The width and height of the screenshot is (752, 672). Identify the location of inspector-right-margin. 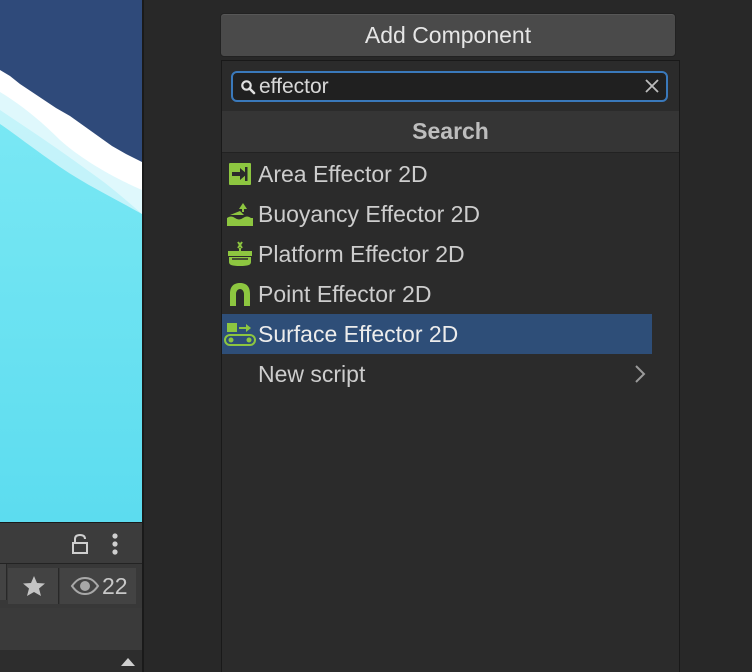
(716, 336).